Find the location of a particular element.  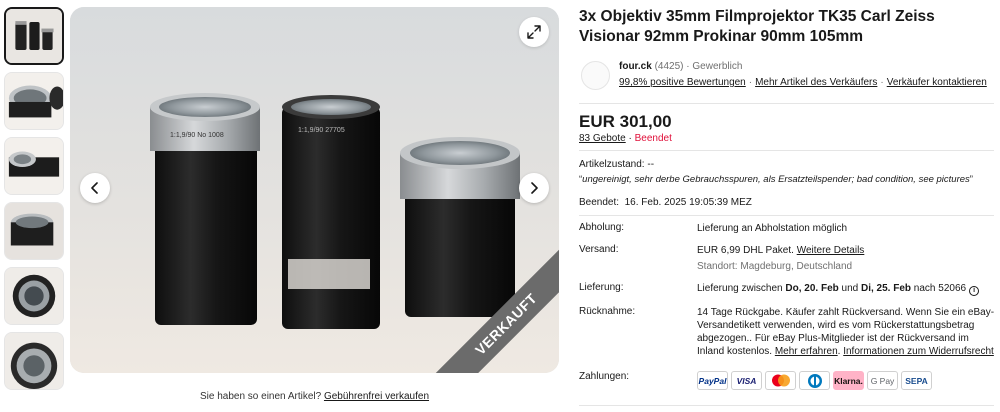

diners-logo is located at coordinates (814, 380).